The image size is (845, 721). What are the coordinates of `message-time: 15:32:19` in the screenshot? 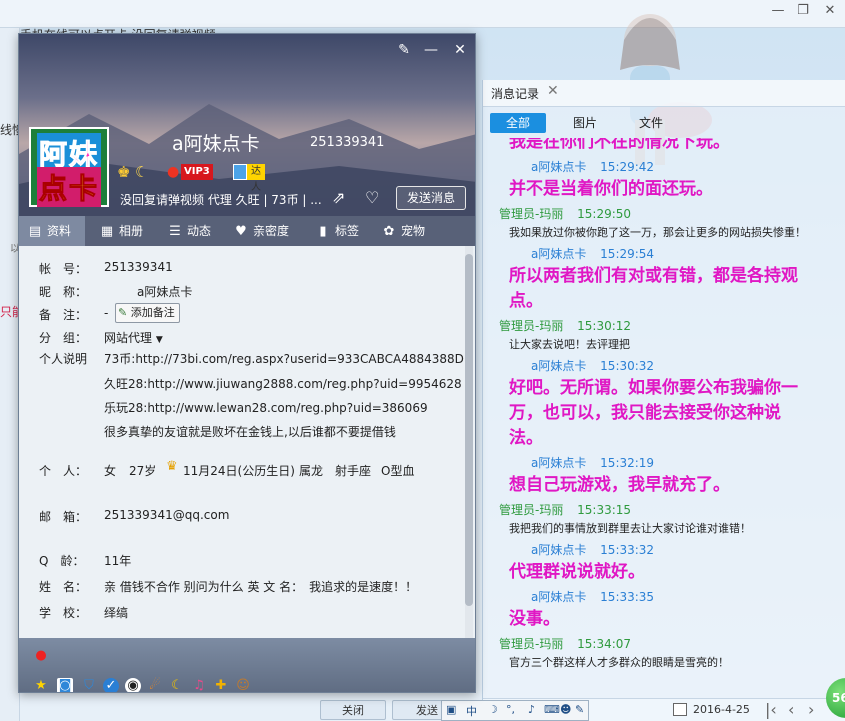 It's located at (625, 463).